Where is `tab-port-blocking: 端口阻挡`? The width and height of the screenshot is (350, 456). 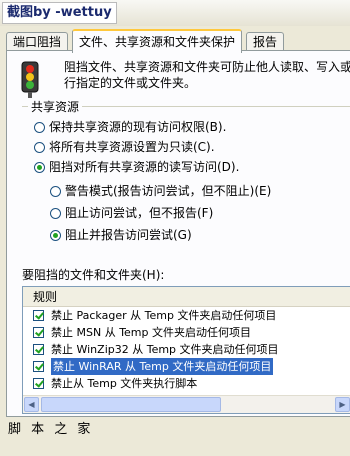 tab-port-blocking: 端口阻挡 is located at coordinates (37, 41).